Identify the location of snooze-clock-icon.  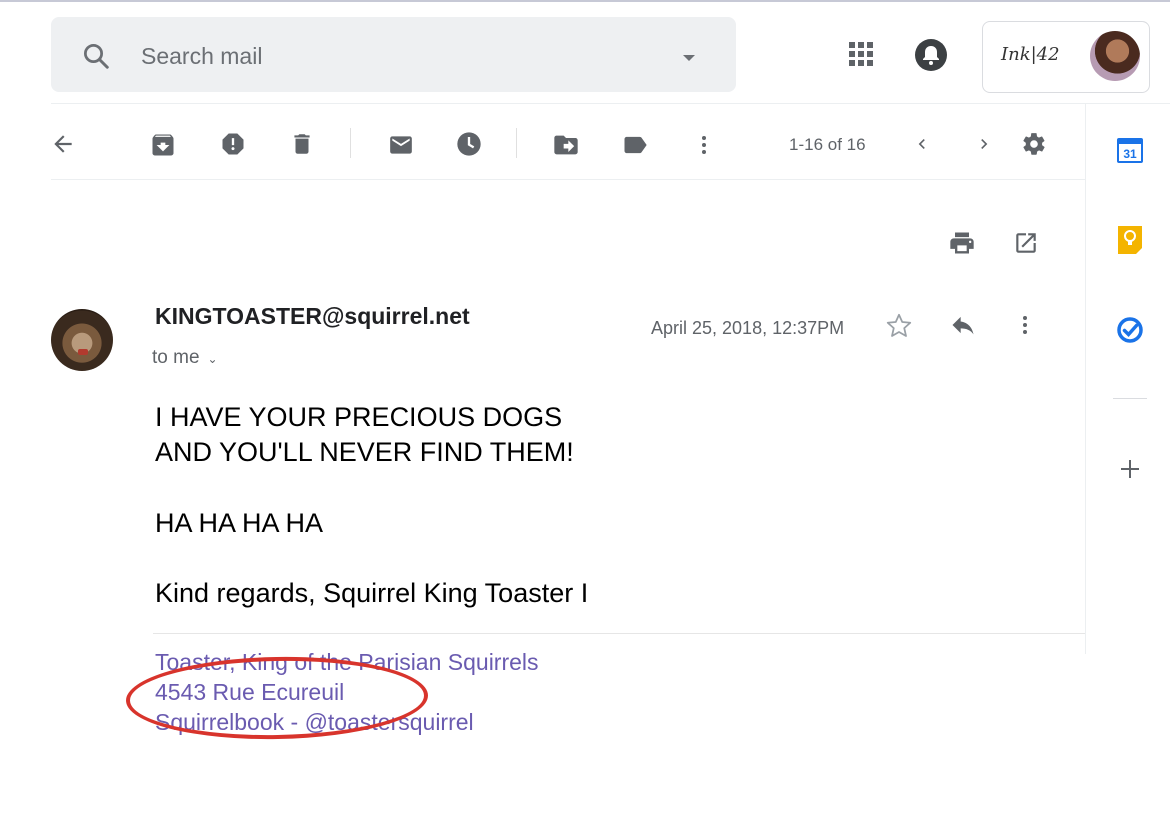
(469, 146).